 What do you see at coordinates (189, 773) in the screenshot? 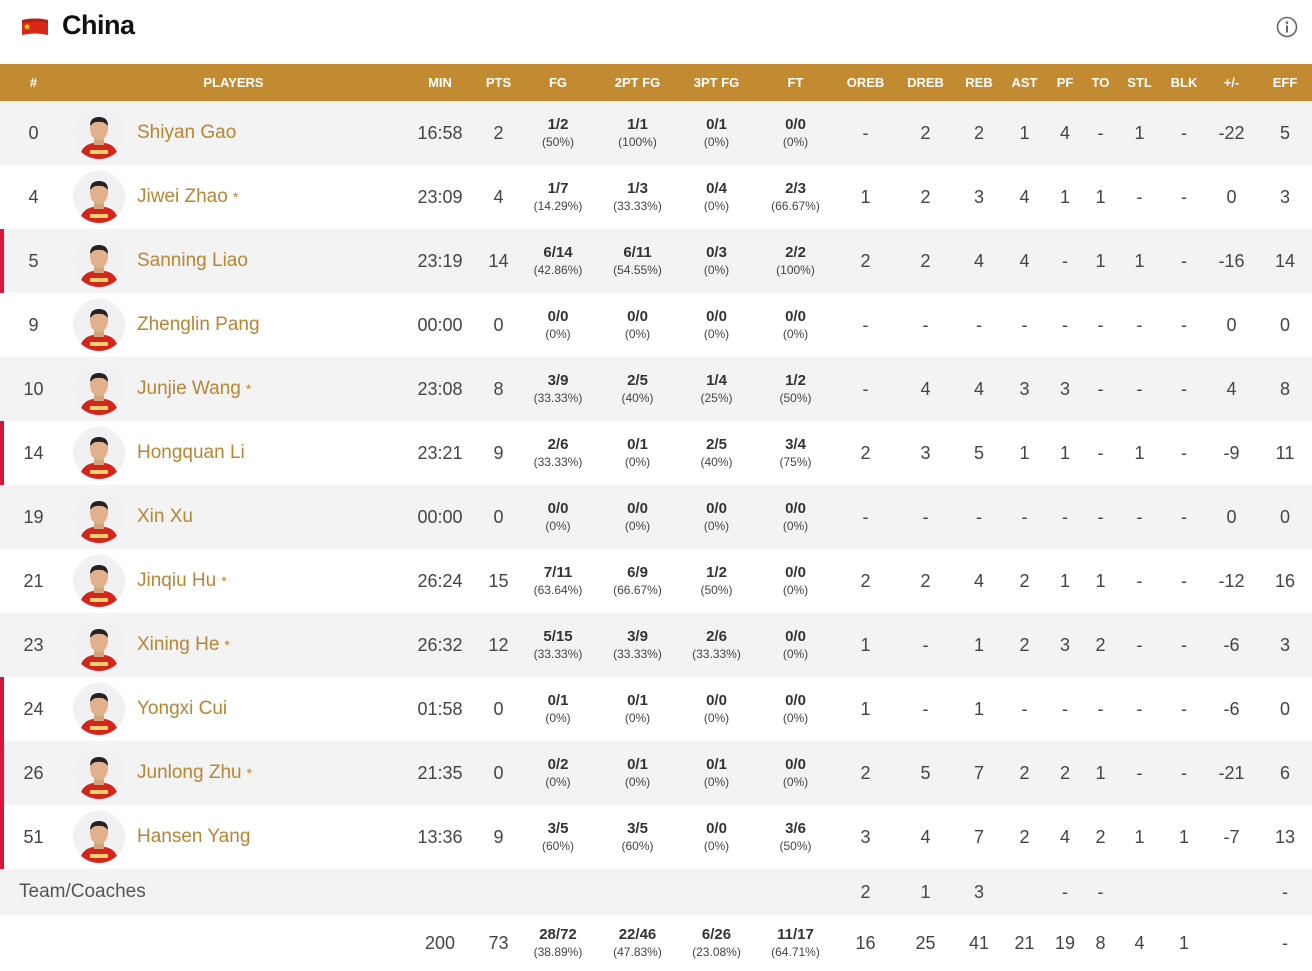
I see `player-name-link: Junlong Zhu` at bounding box center [189, 773].